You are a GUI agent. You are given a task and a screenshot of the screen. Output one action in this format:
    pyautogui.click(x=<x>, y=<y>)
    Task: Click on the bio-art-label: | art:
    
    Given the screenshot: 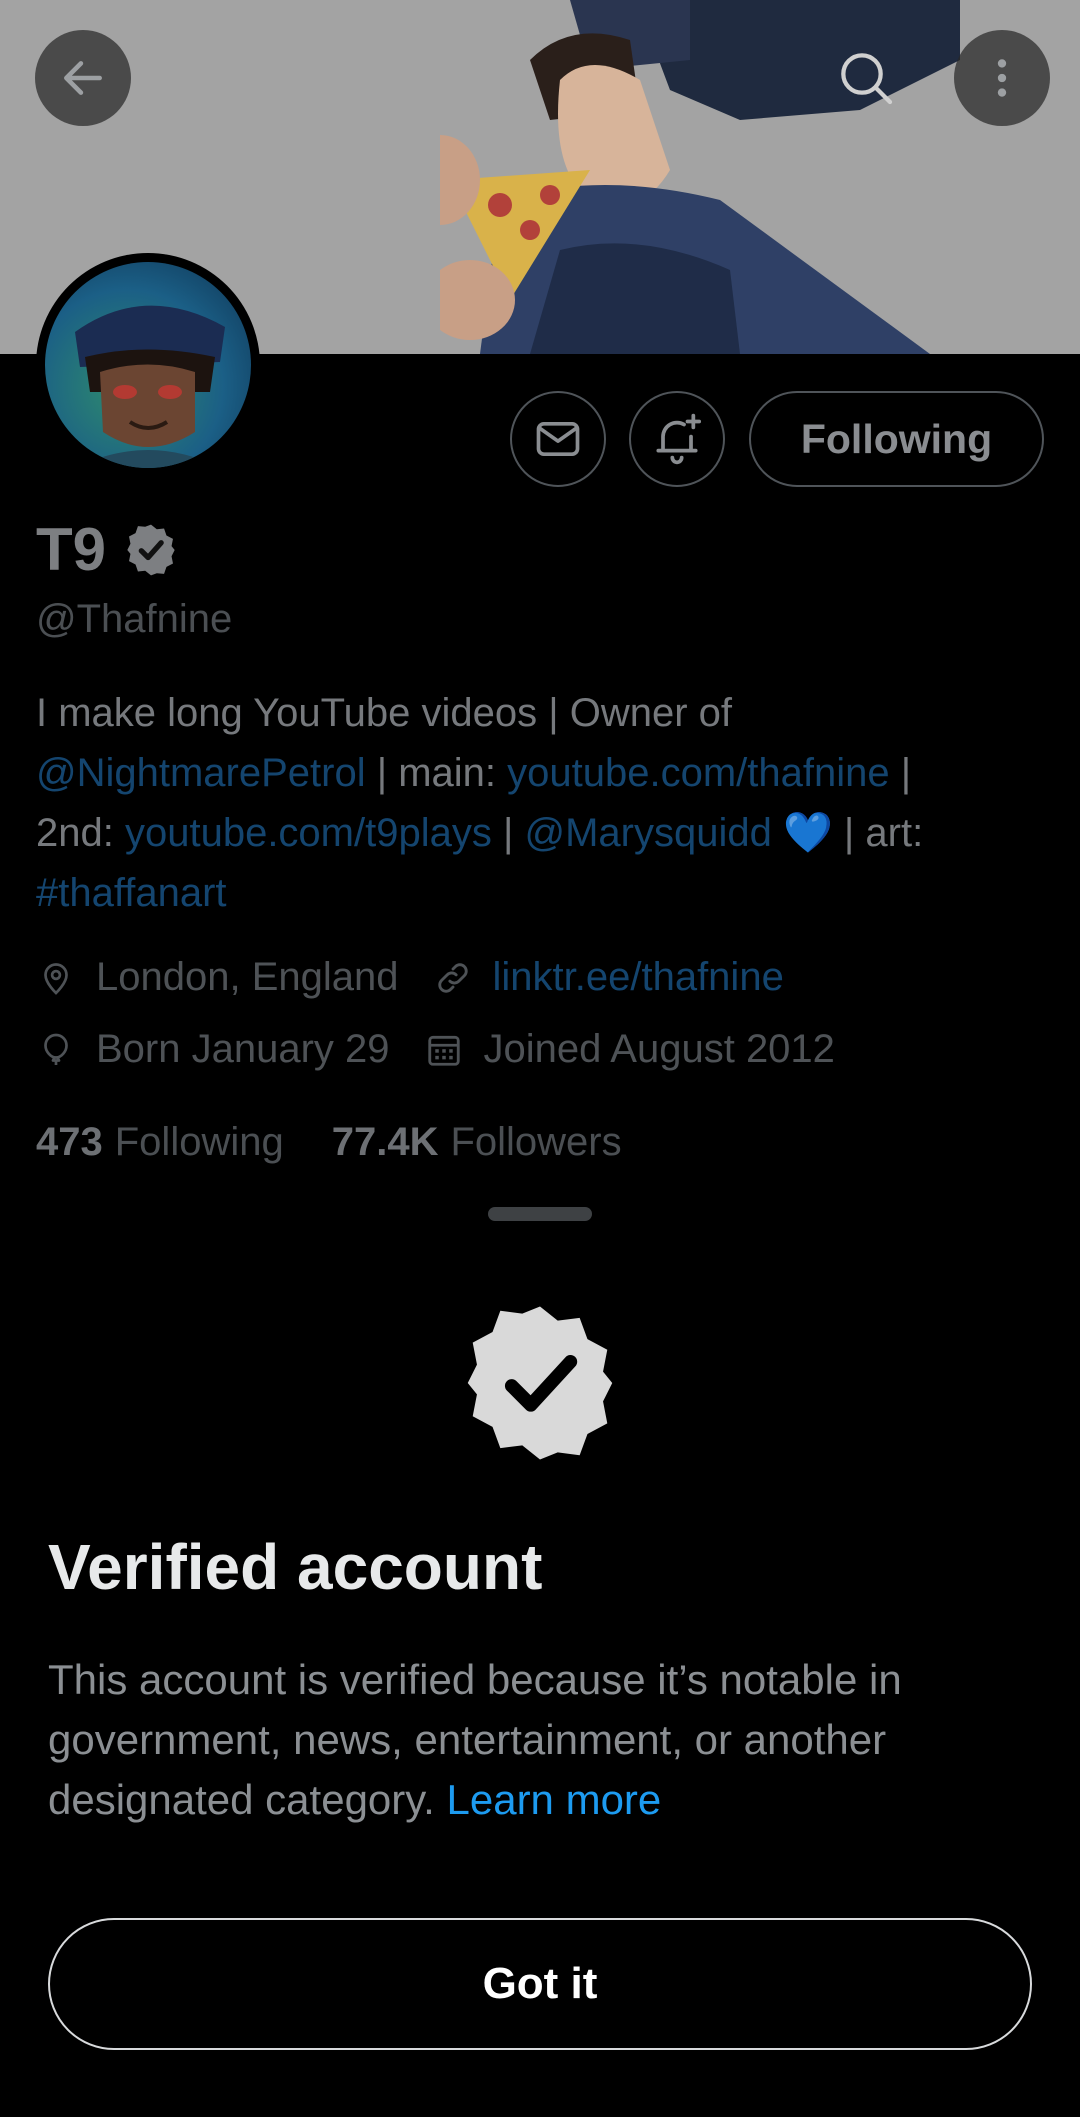 What is the action you would take?
    pyautogui.click(x=878, y=833)
    